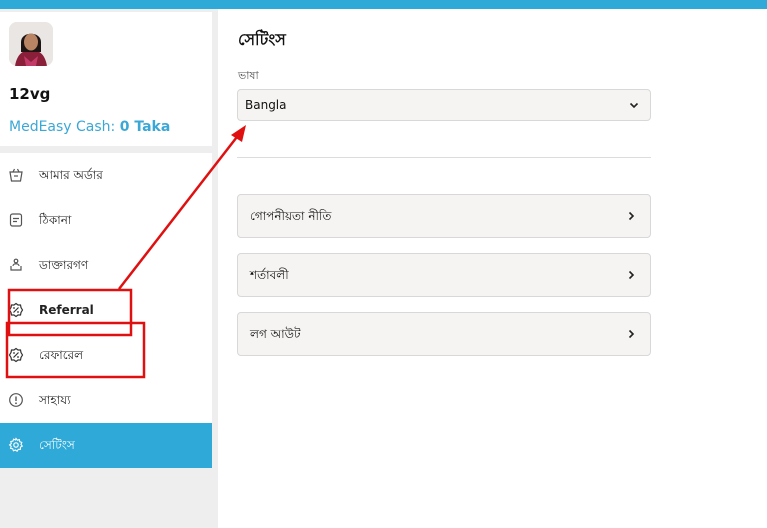 Image resolution: width=767 pixels, height=528 pixels. What do you see at coordinates (444, 157) in the screenshot?
I see `divider` at bounding box center [444, 157].